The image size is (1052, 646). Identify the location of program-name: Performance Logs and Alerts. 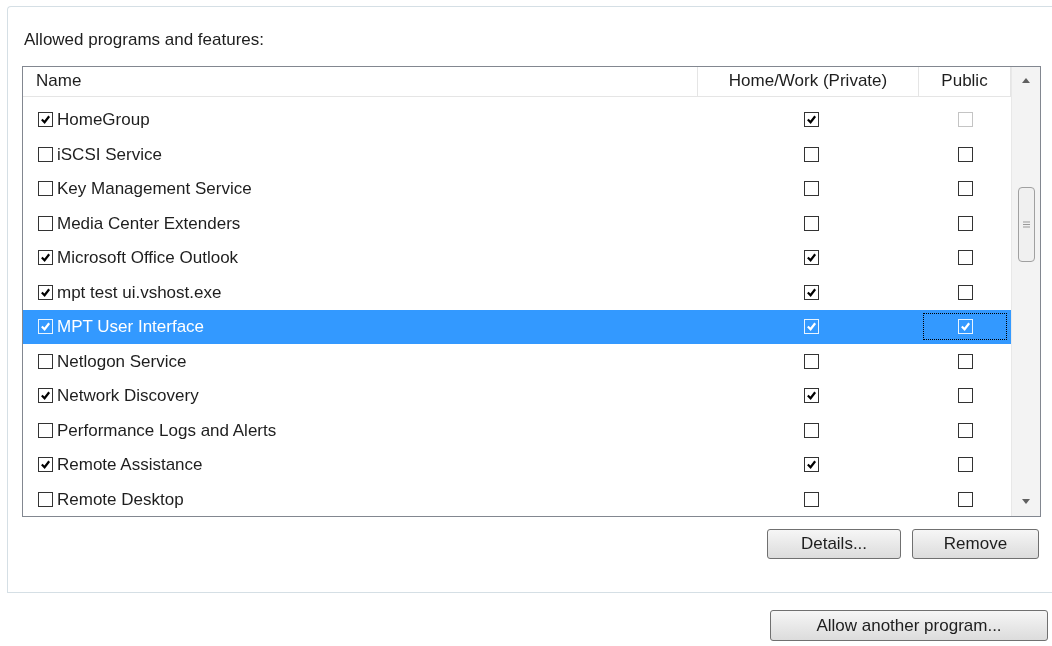
(167, 430).